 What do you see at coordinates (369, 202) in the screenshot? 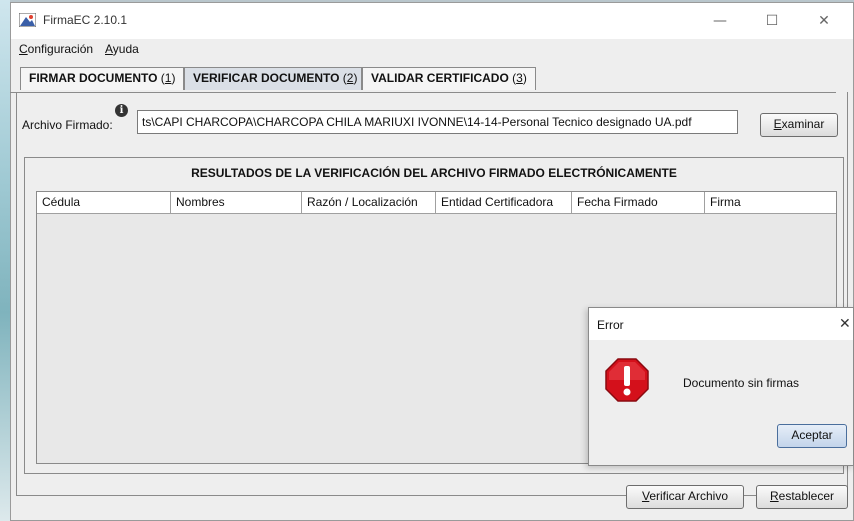
I see `column-razon-localizacion: Razón / Localización` at bounding box center [369, 202].